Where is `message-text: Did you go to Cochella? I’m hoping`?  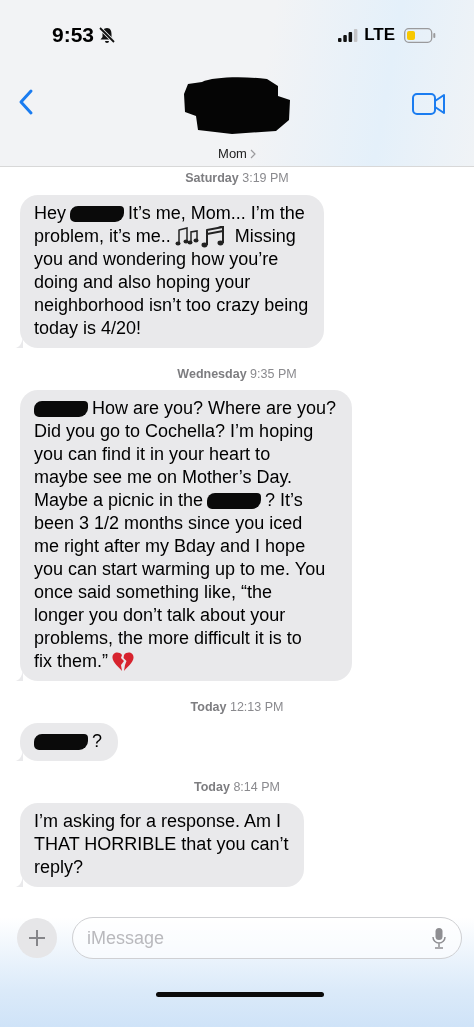 message-text: Did you go to Cochella? I’m hoping is located at coordinates (174, 431).